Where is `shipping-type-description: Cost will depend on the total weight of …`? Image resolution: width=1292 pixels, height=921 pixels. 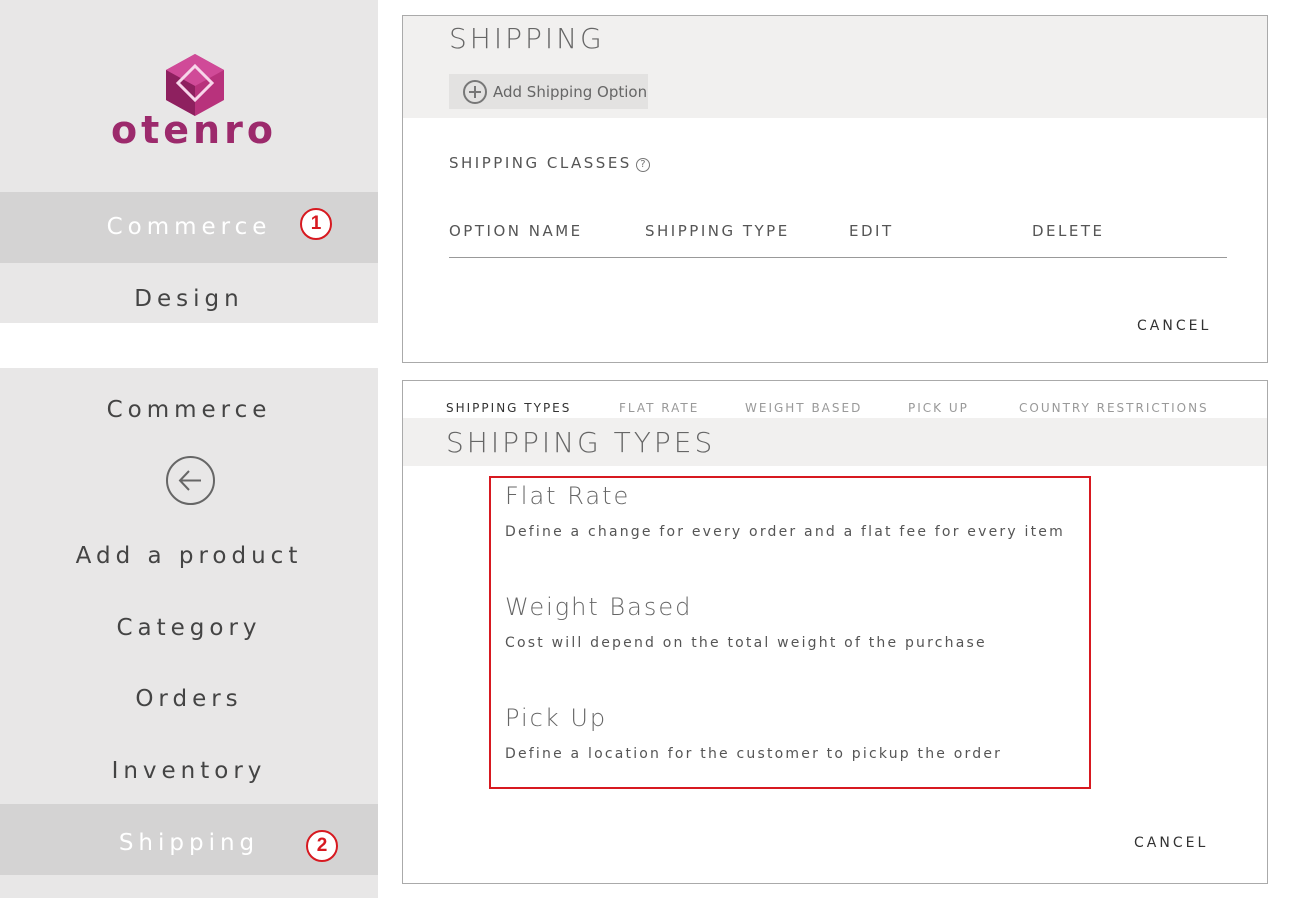 shipping-type-description: Cost will depend on the total weight of … is located at coordinates (746, 643).